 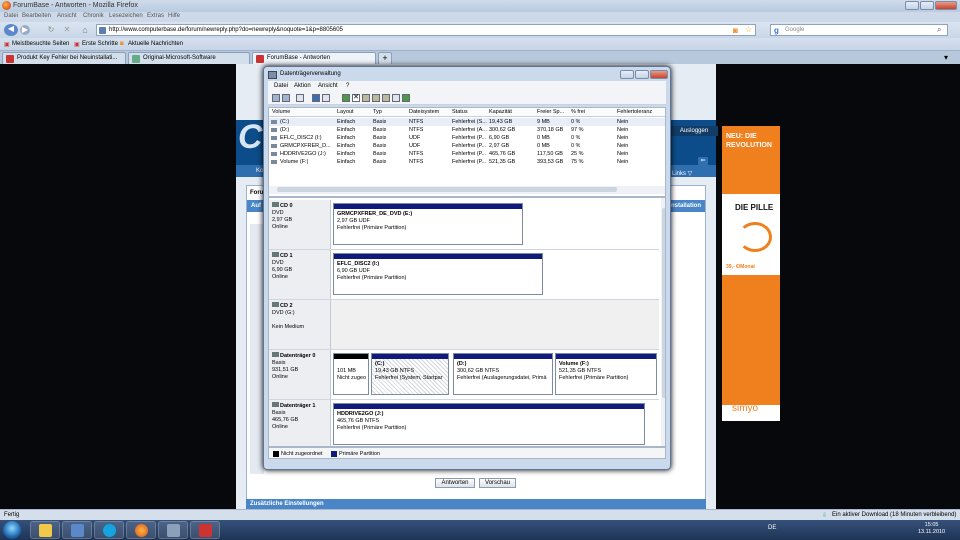 I want to click on mmc-close-button, so click(x=659, y=74).